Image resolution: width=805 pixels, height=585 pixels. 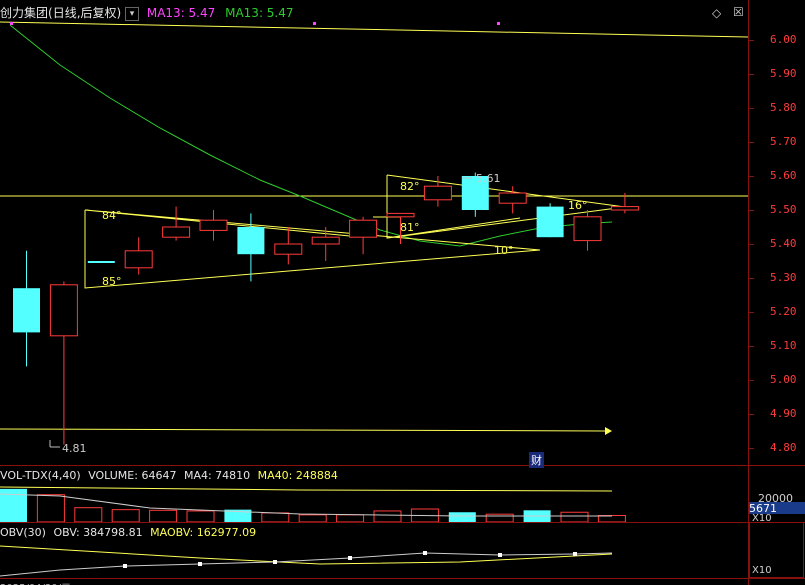 I want to click on price-axis-border, so click(x=748, y=292).